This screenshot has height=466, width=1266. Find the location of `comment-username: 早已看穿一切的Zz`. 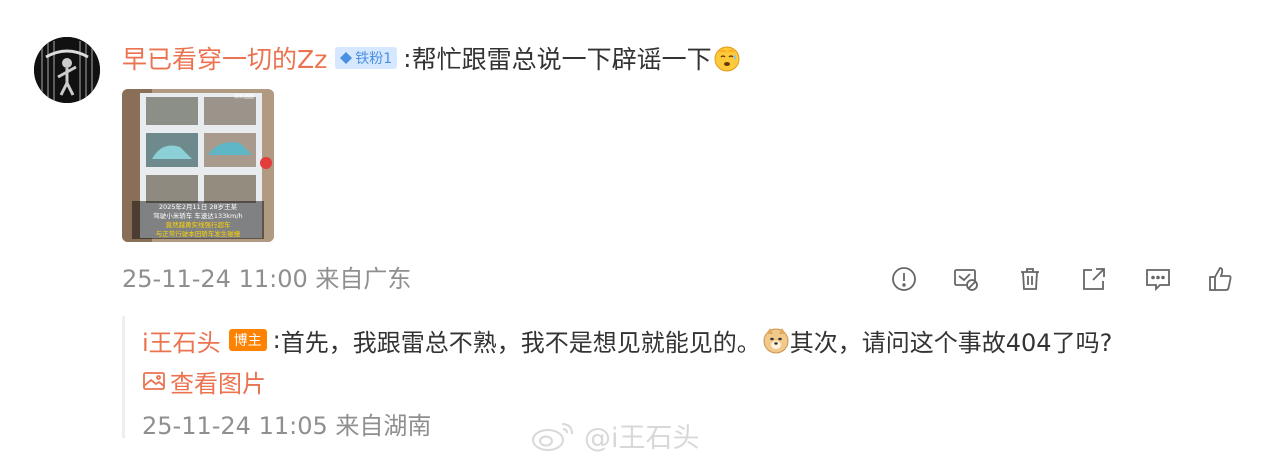

comment-username: 早已看穿一切的Zz is located at coordinates (224, 58).